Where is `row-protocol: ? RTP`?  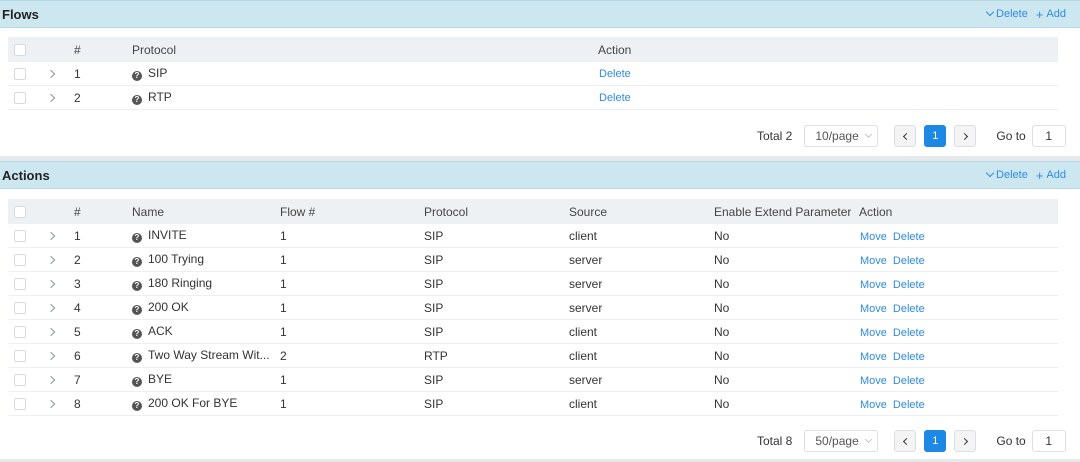 row-protocol: ? RTP is located at coordinates (152, 97).